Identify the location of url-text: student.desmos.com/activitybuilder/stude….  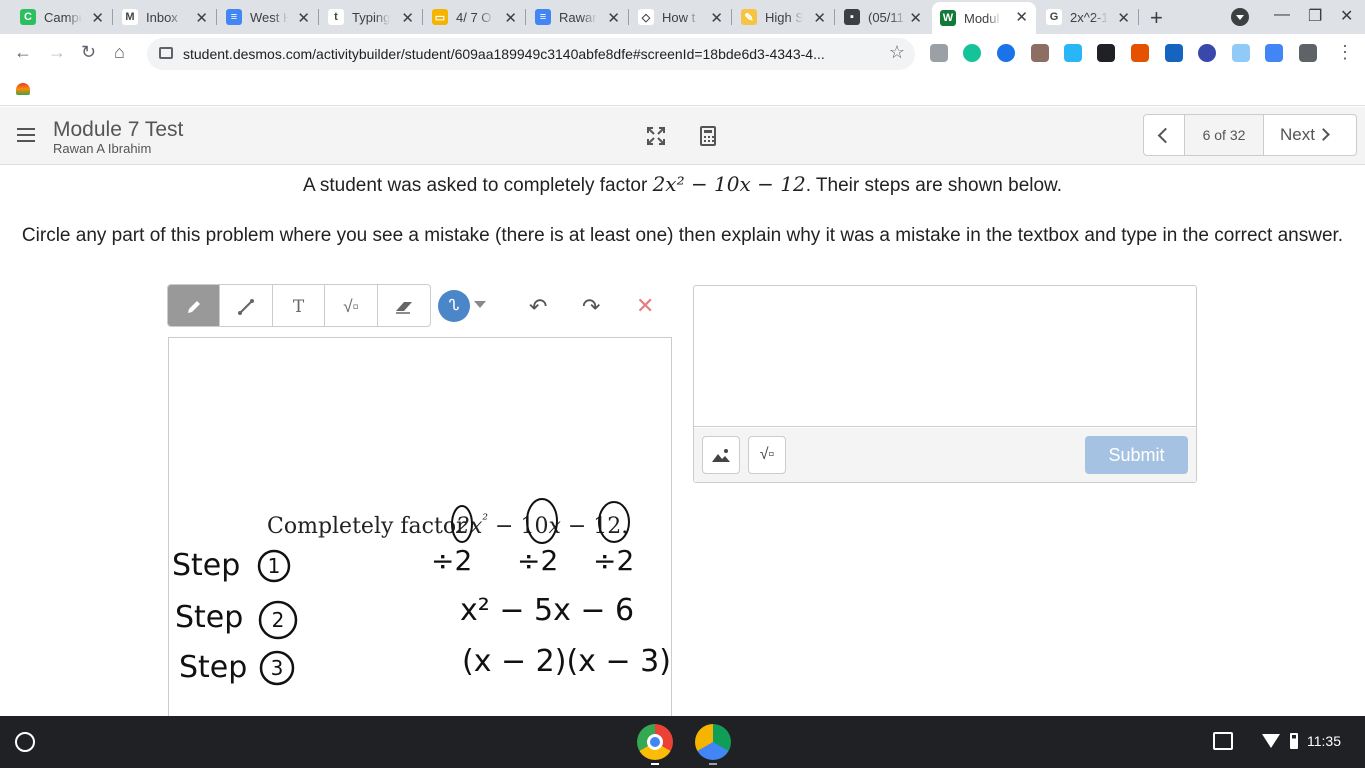
(504, 54).